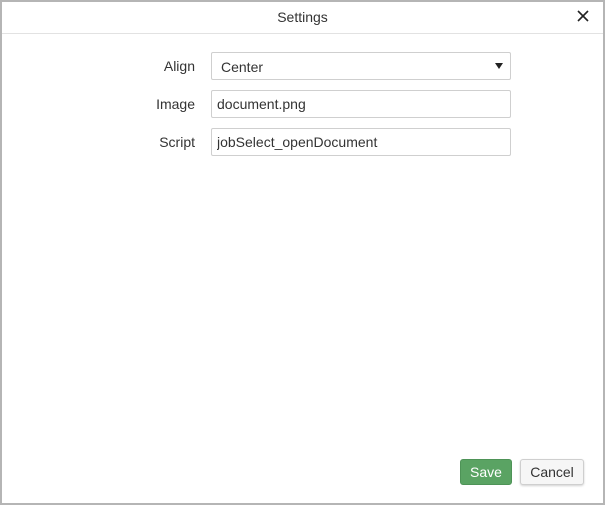 This screenshot has height=505, width=605. I want to click on image-row: Image, so click(302, 104).